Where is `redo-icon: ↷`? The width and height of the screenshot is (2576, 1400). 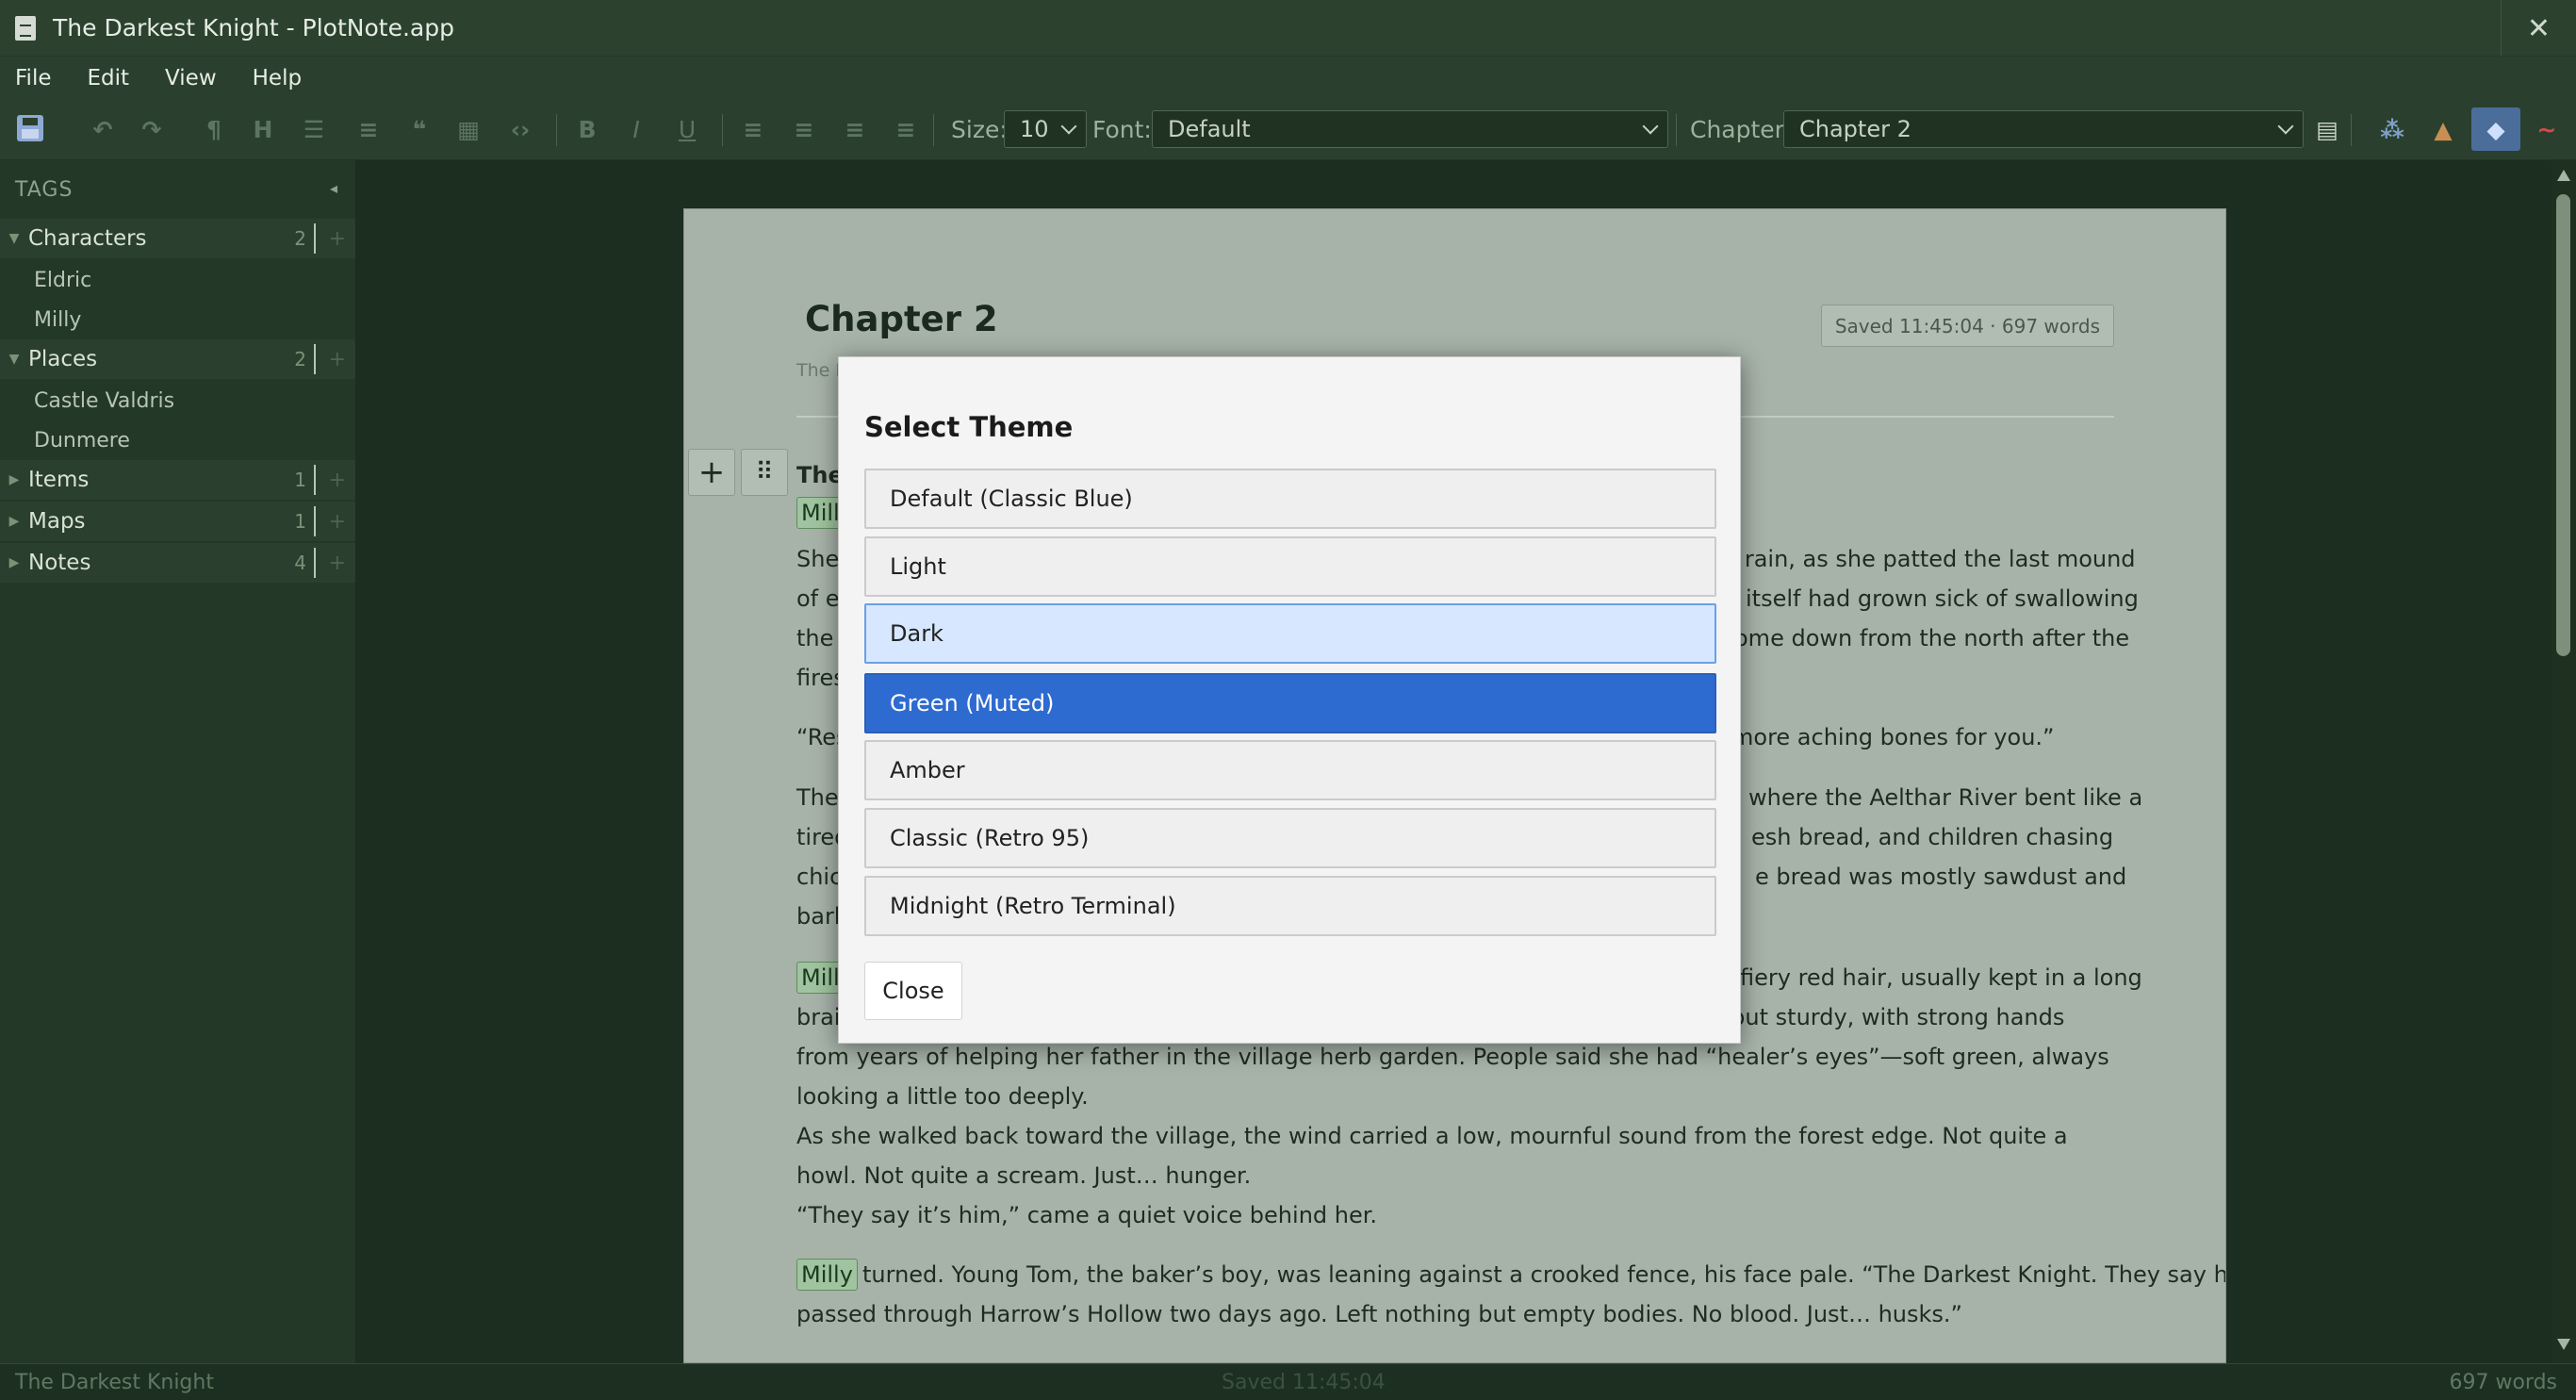
redo-icon: ↷ is located at coordinates (152, 129).